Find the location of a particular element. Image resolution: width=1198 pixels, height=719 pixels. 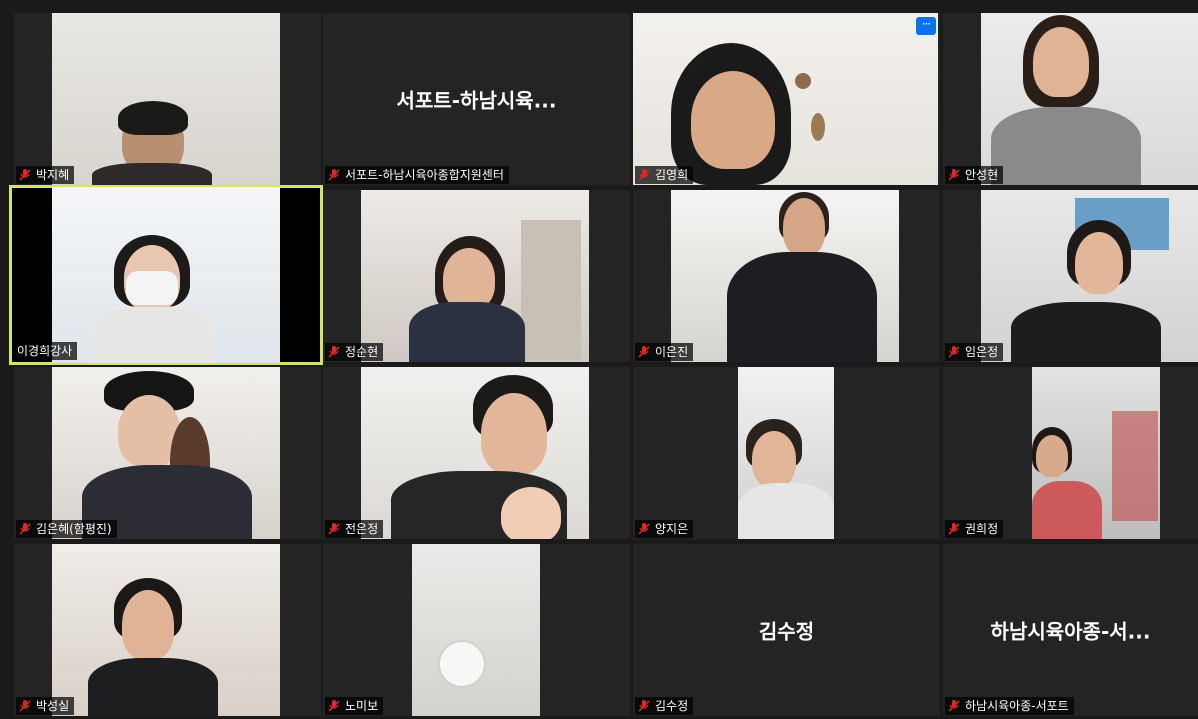

participant-display-name: 김수정 is located at coordinates (786, 631).